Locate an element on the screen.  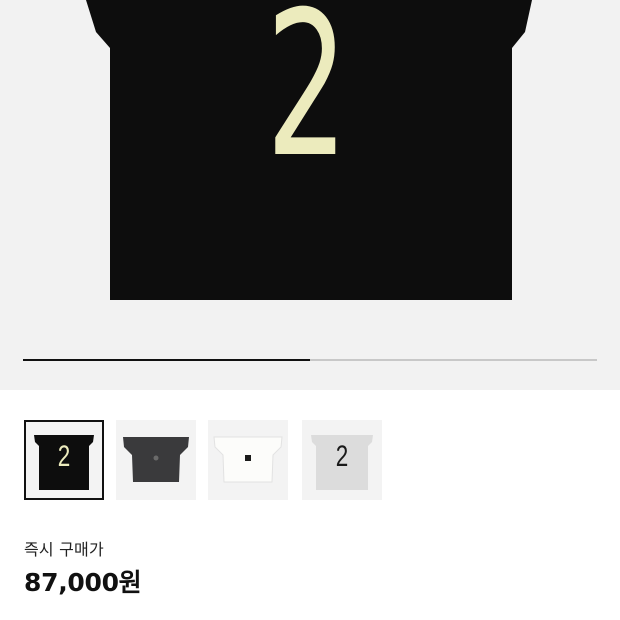
charcoal-tshirt-back-icon is located at coordinates (156, 459).